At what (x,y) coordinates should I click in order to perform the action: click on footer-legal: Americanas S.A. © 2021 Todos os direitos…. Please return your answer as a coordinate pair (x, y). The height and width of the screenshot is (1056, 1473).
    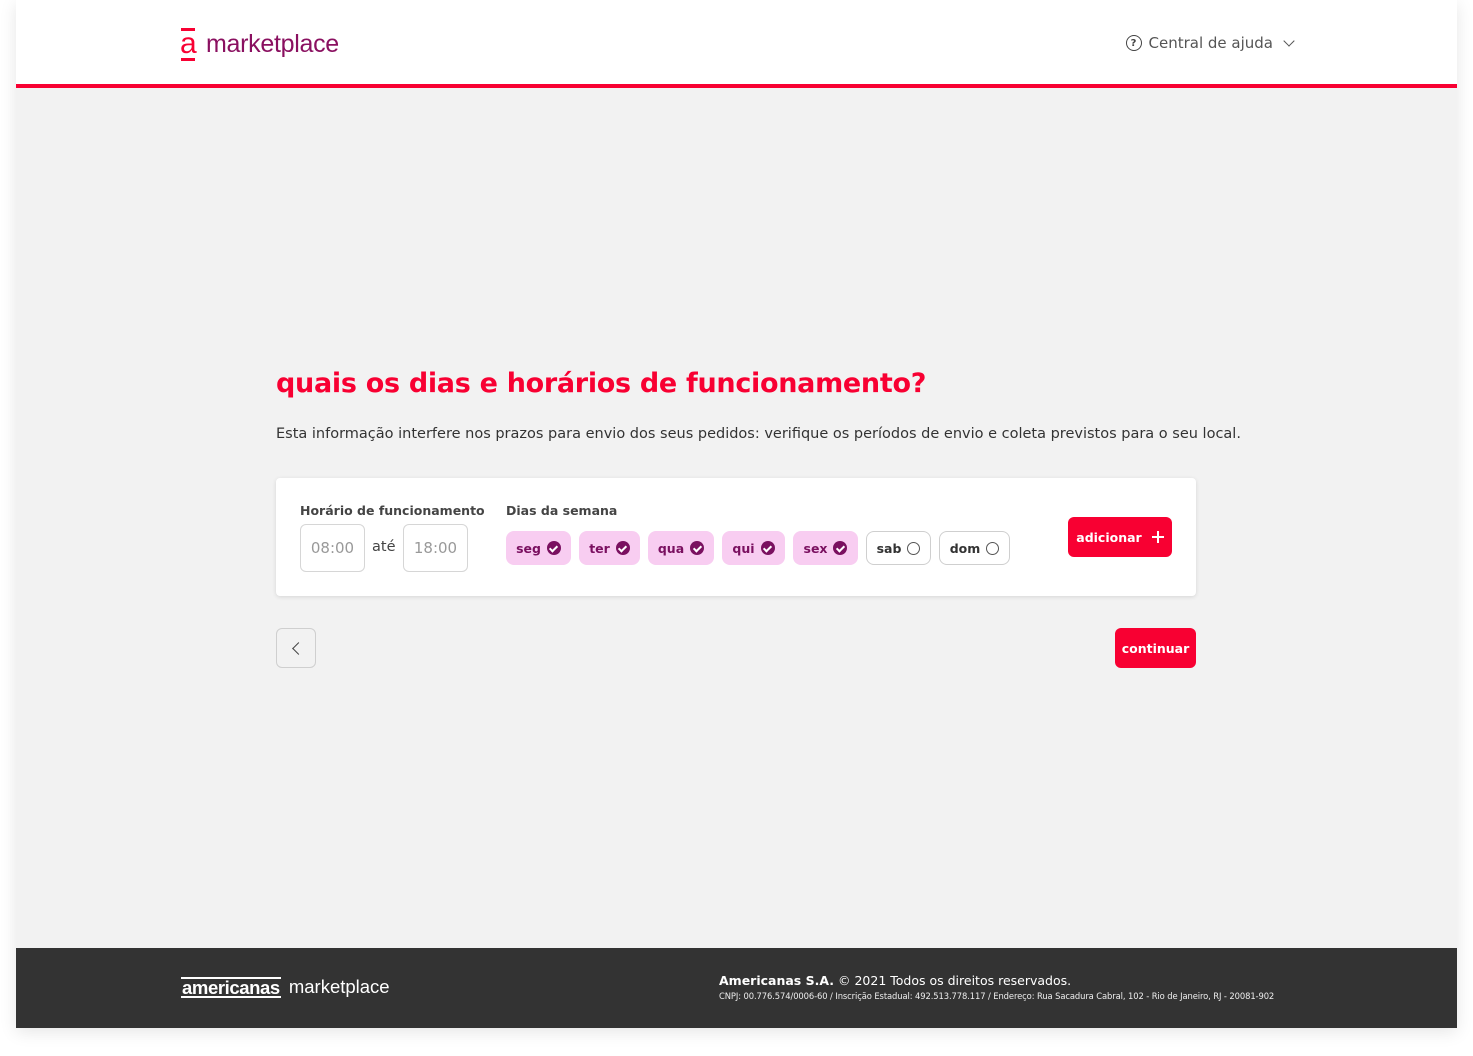
    Looking at the image, I should click on (996, 987).